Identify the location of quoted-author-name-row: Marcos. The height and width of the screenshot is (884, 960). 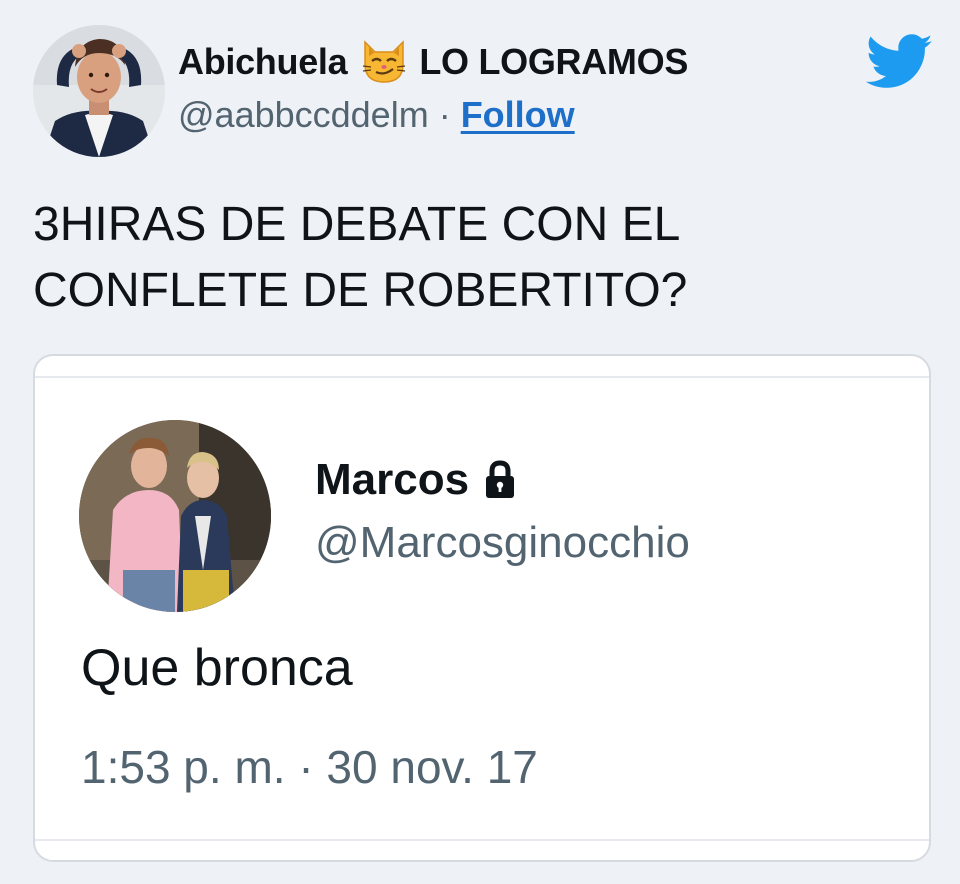
(416, 480).